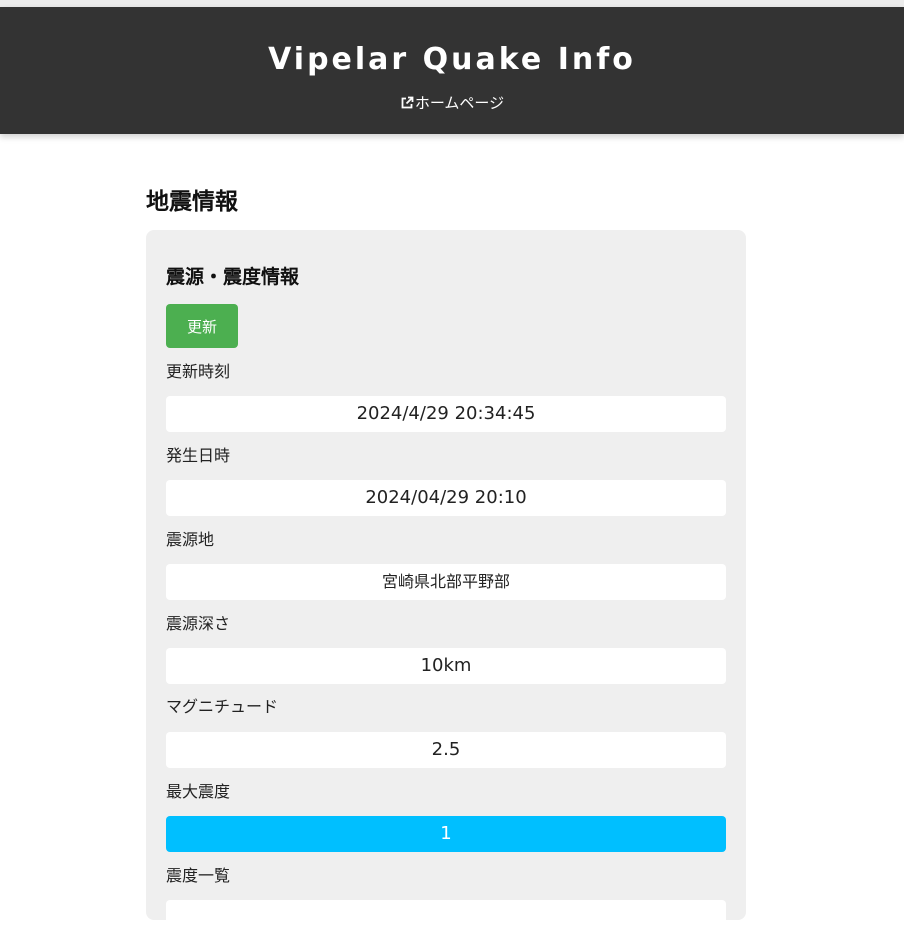  I want to click on site-title: Vipelar Quake Info, so click(452, 59).